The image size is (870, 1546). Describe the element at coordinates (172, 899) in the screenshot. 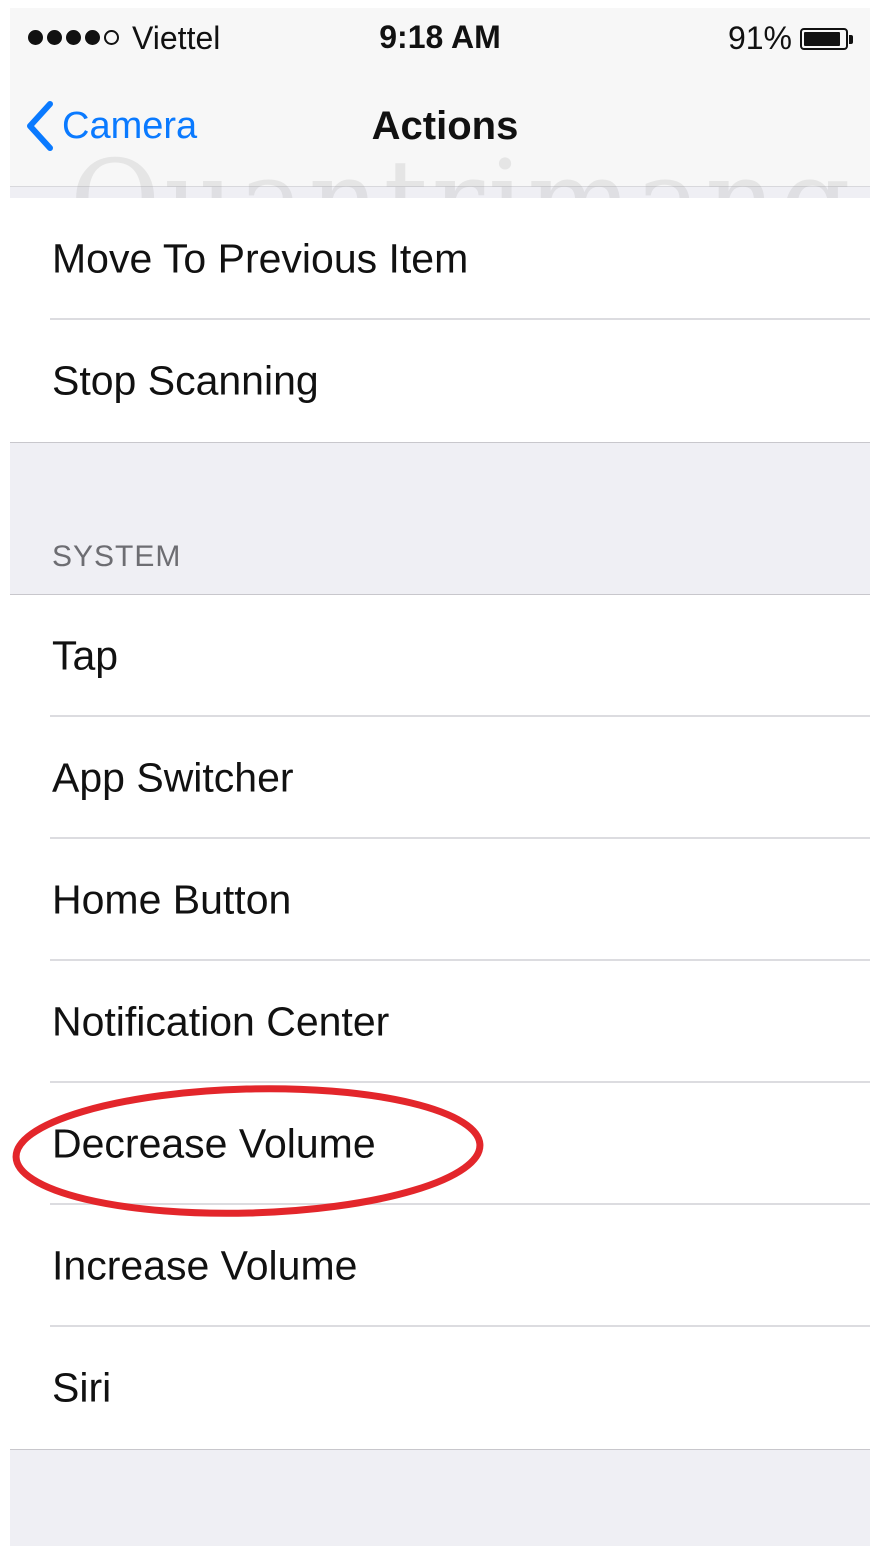

I see `list-item-label: Home Button` at that location.